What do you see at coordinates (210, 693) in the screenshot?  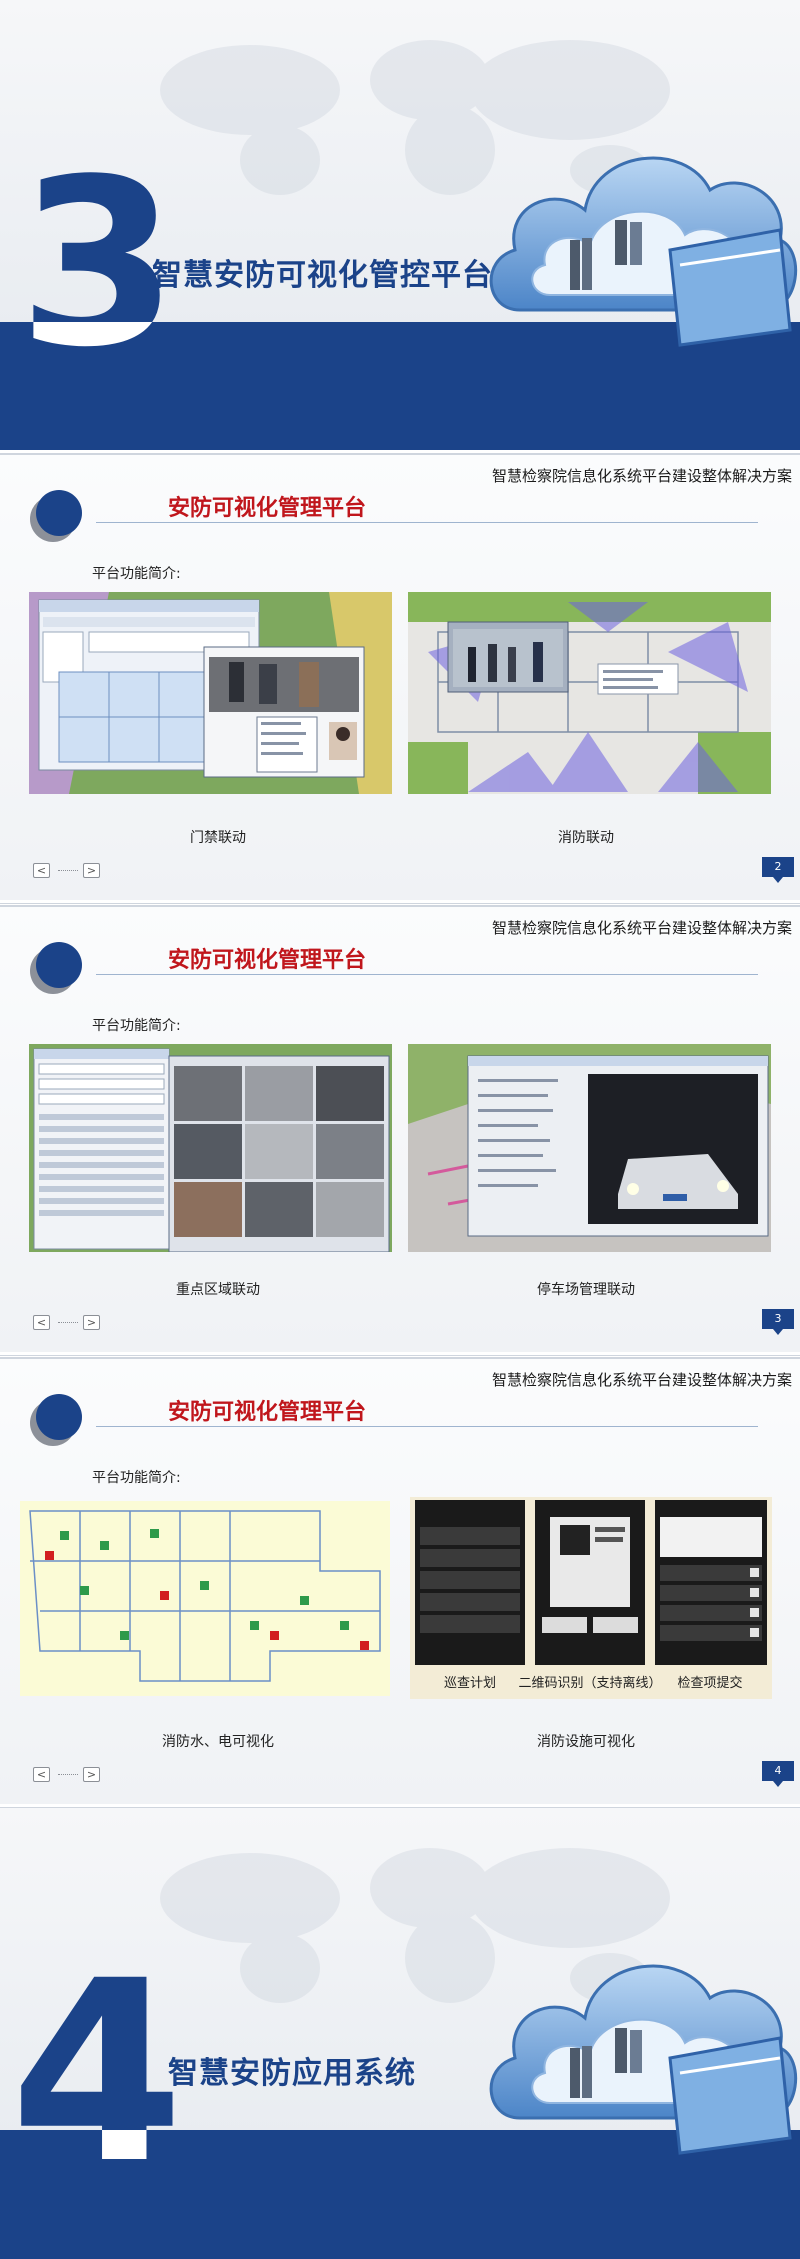 I see `access-control-screenshot` at bounding box center [210, 693].